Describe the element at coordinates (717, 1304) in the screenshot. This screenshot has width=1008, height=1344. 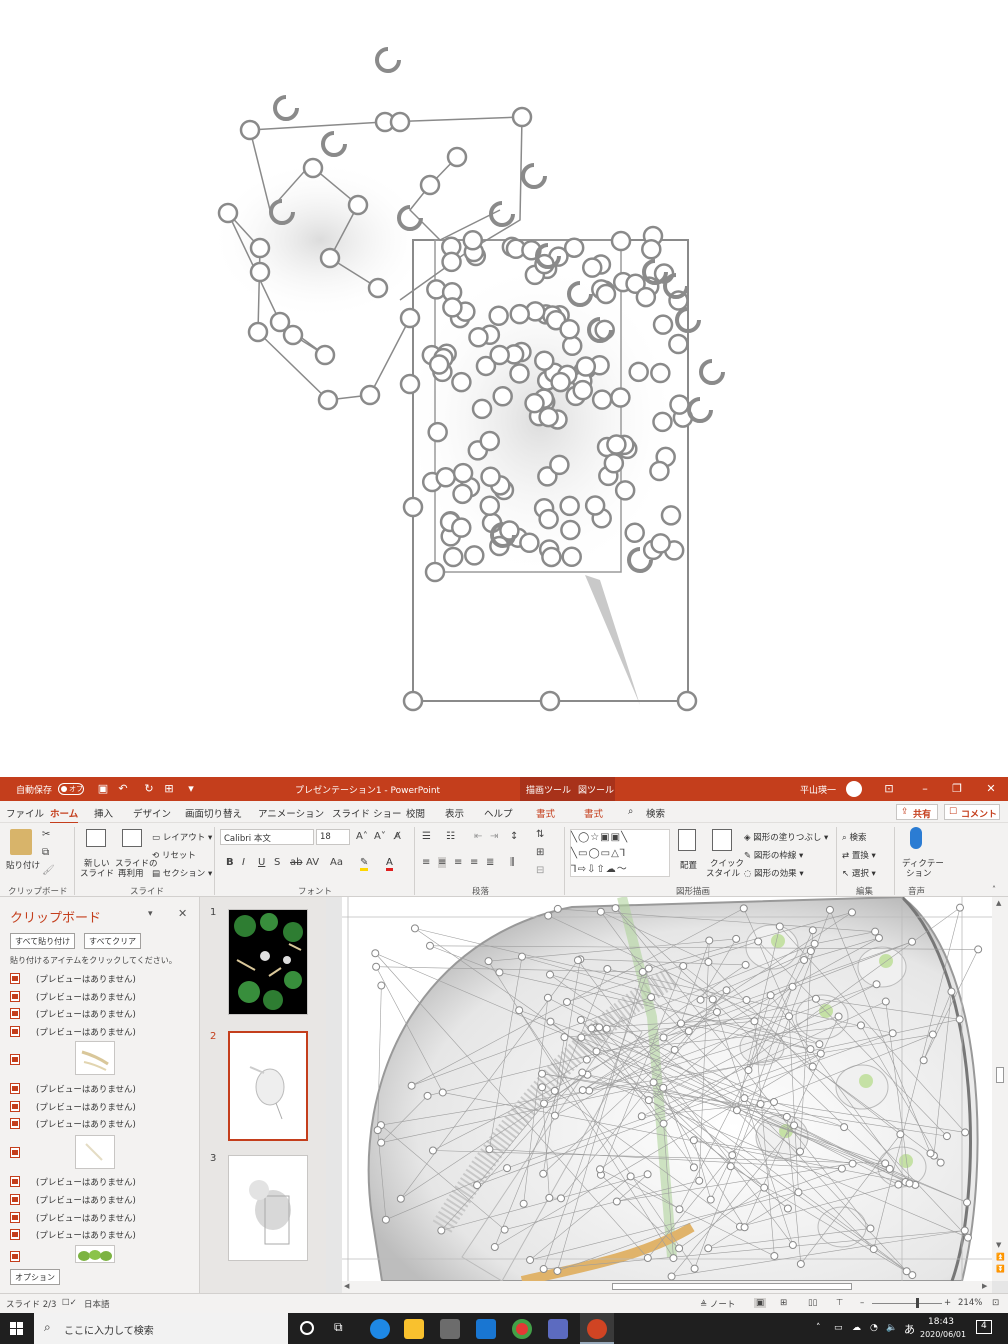
I see `notes-button: ≜ ノート` at that location.